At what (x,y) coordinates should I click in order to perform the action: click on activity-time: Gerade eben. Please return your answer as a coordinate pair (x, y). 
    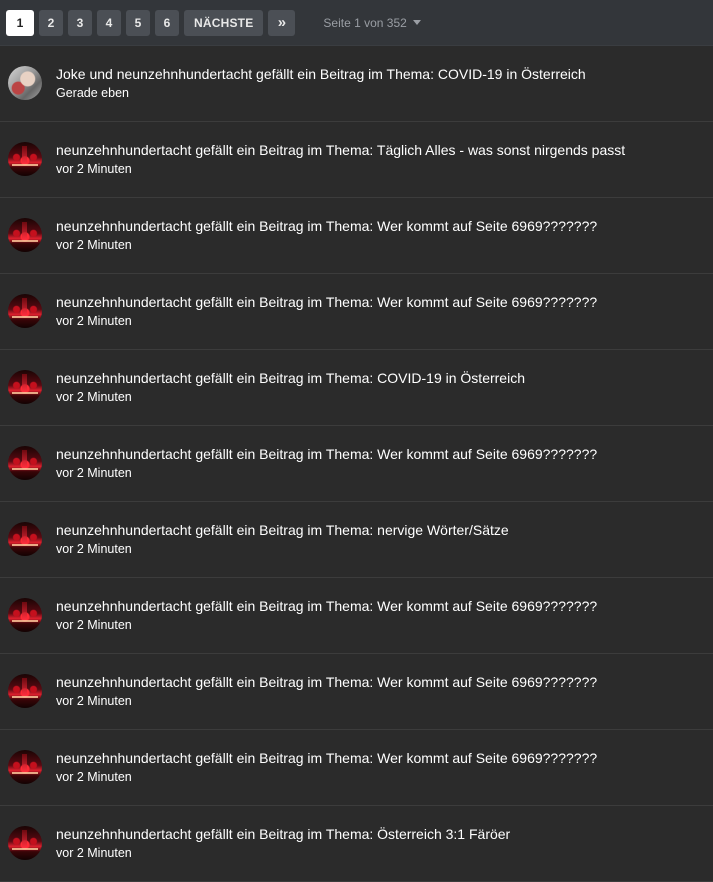
    Looking at the image, I should click on (92, 93).